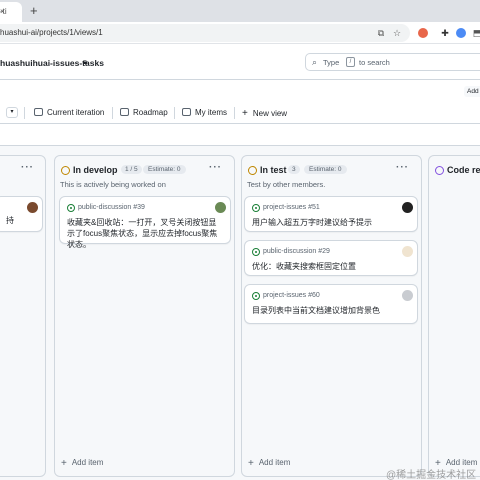  I want to click on roadmap-icon, so click(124, 112).